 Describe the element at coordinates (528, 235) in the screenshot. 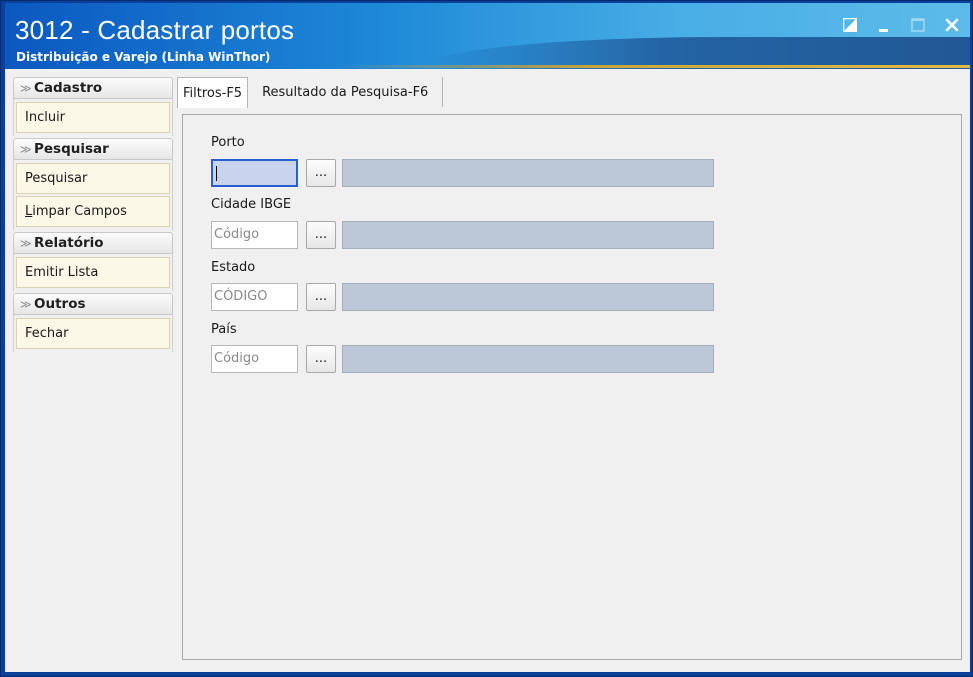

I see `cidade-ibge-description-field` at that location.